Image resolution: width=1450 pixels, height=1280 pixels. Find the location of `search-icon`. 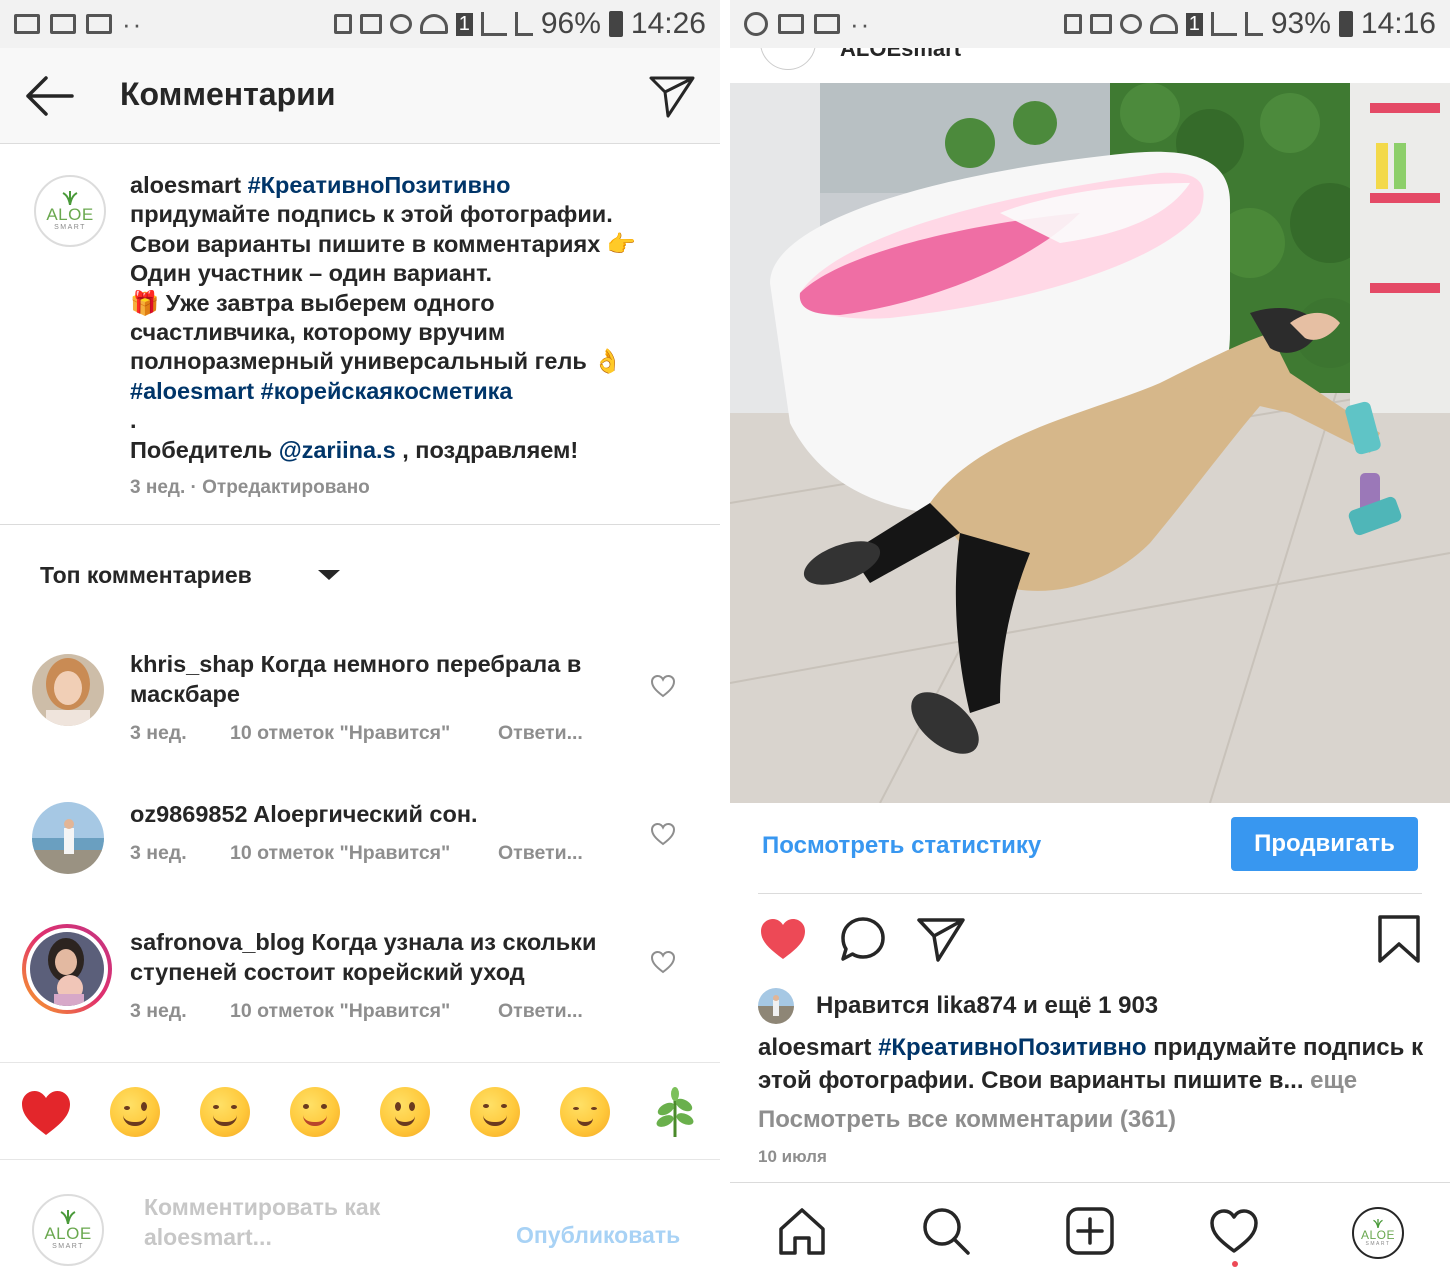

search-icon is located at coordinates (946, 1231).